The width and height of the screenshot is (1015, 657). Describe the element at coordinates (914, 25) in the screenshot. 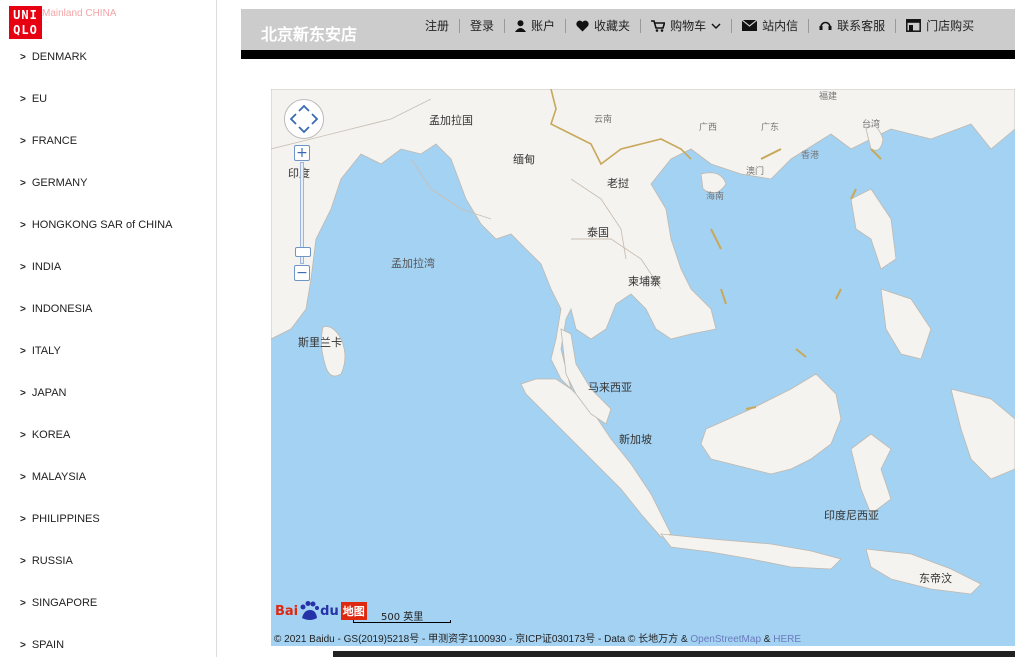

I see `store-icon` at that location.